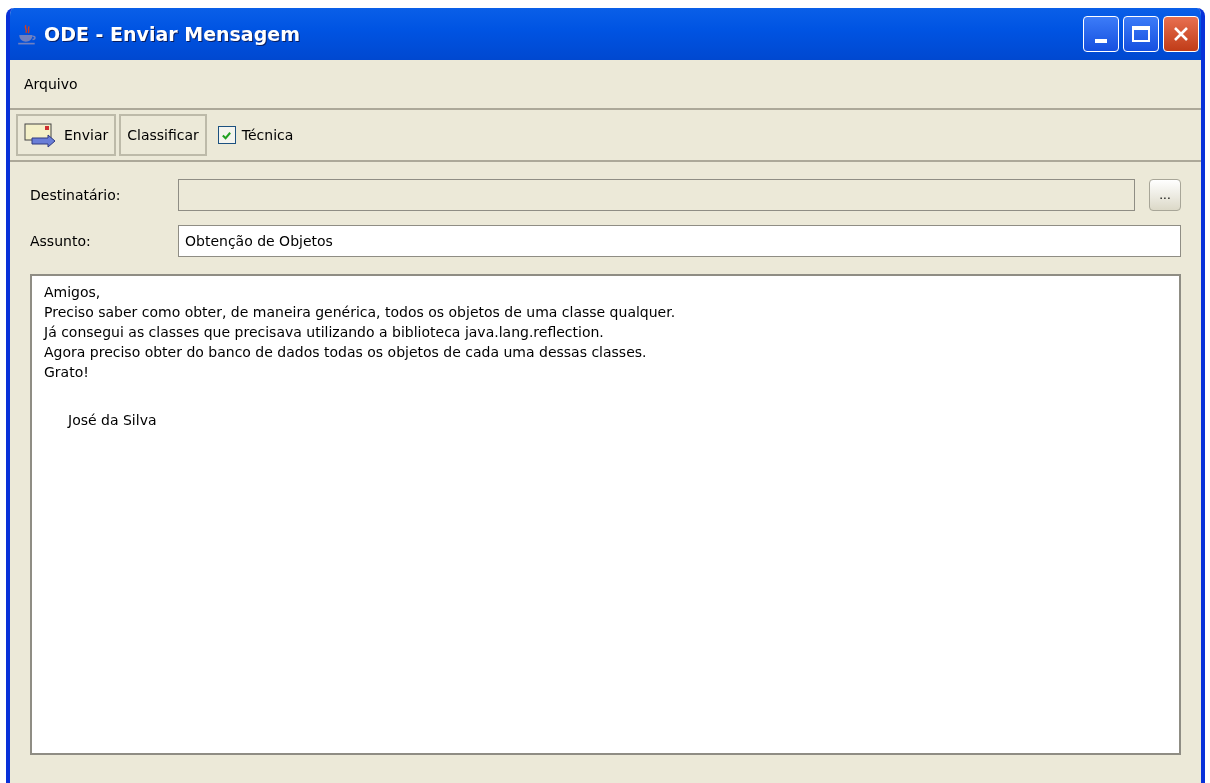  I want to click on message-line: Já consegui as classes que precisava utilizando a biblioteca java.lang.reflection., so click(324, 332).